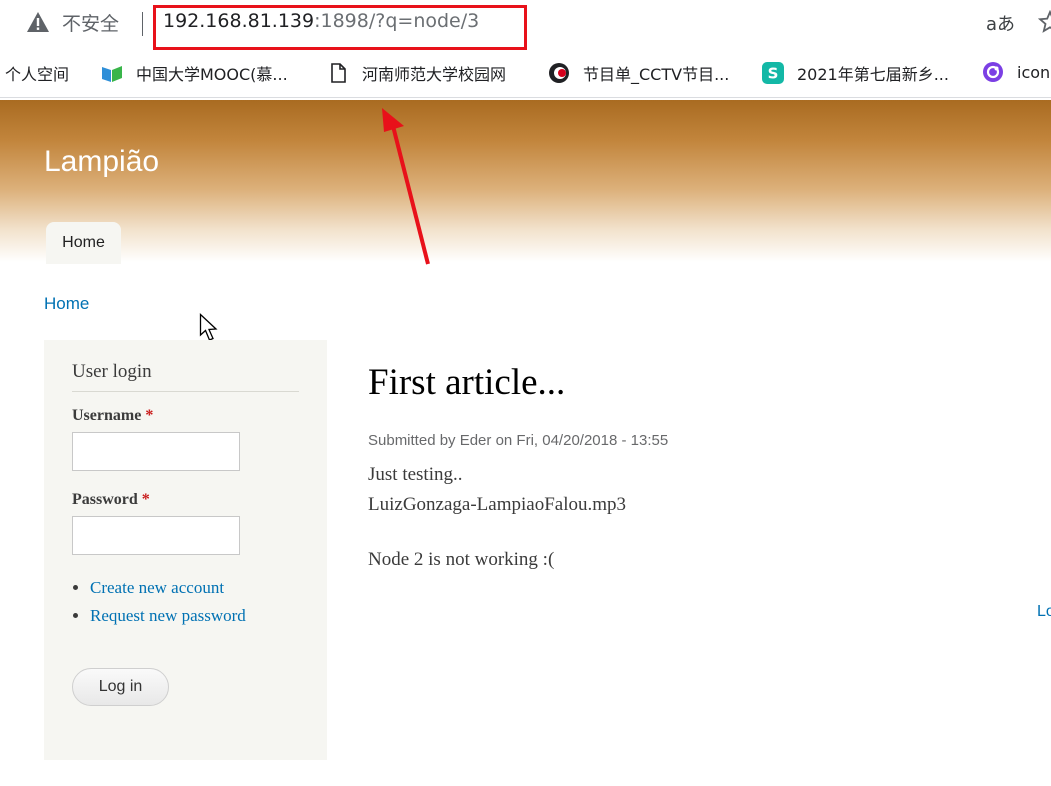  Describe the element at coordinates (156, 451) in the screenshot. I see `username-input` at that location.